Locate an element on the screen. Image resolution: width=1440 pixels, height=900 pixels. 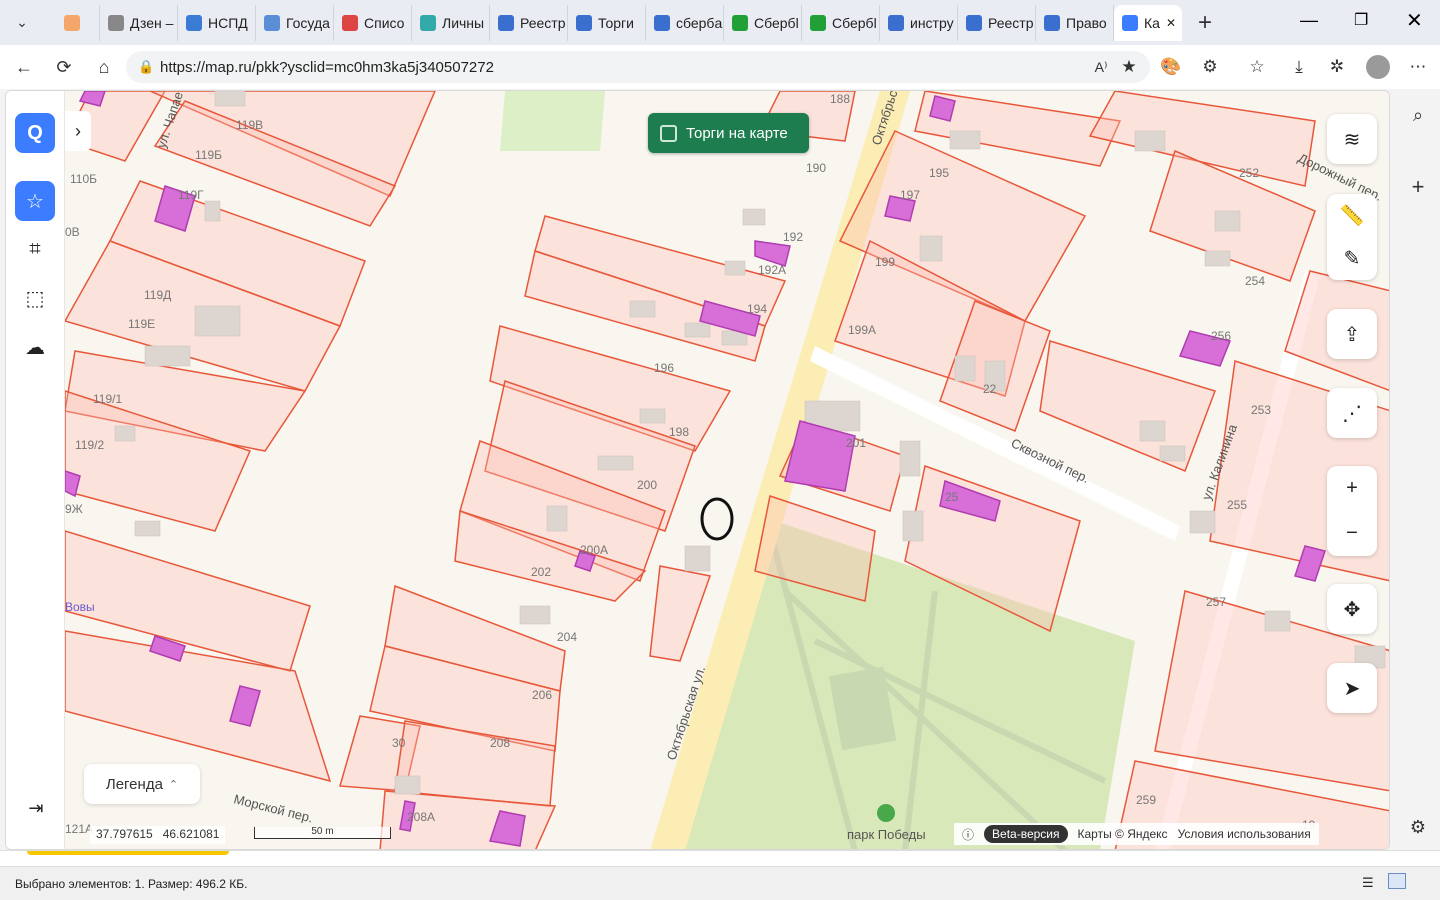
cloud-upload-icon: ⇪ is located at coordinates (1352, 334).